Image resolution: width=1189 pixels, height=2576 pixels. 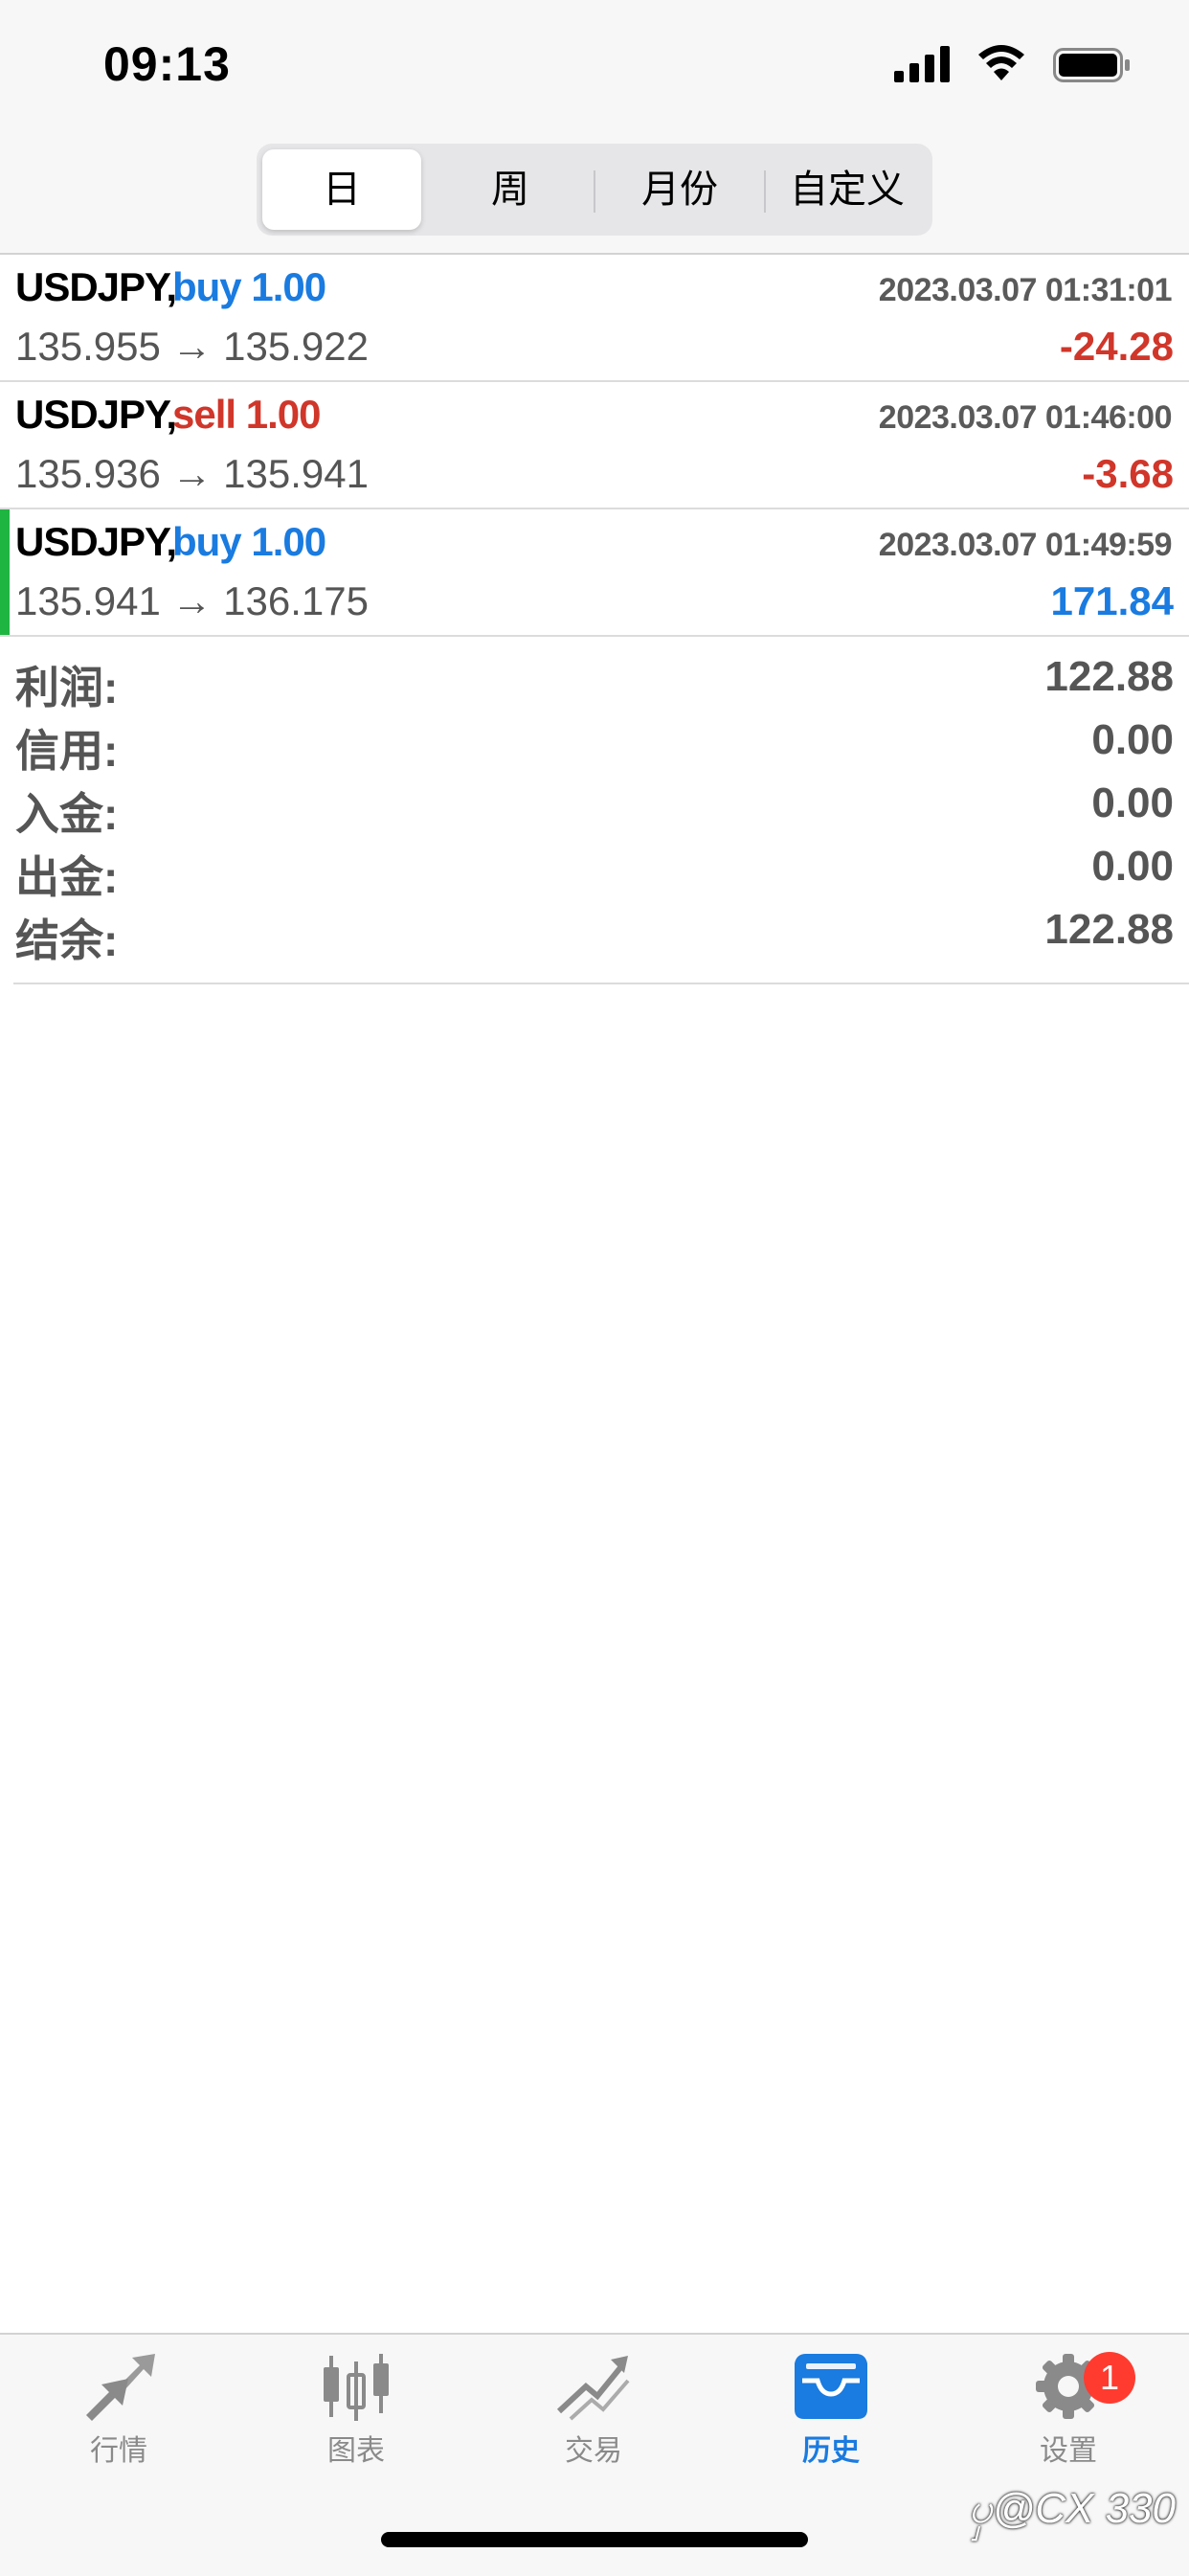 I want to click on deal-prices: 135.936 → 135.941, so click(x=192, y=474).